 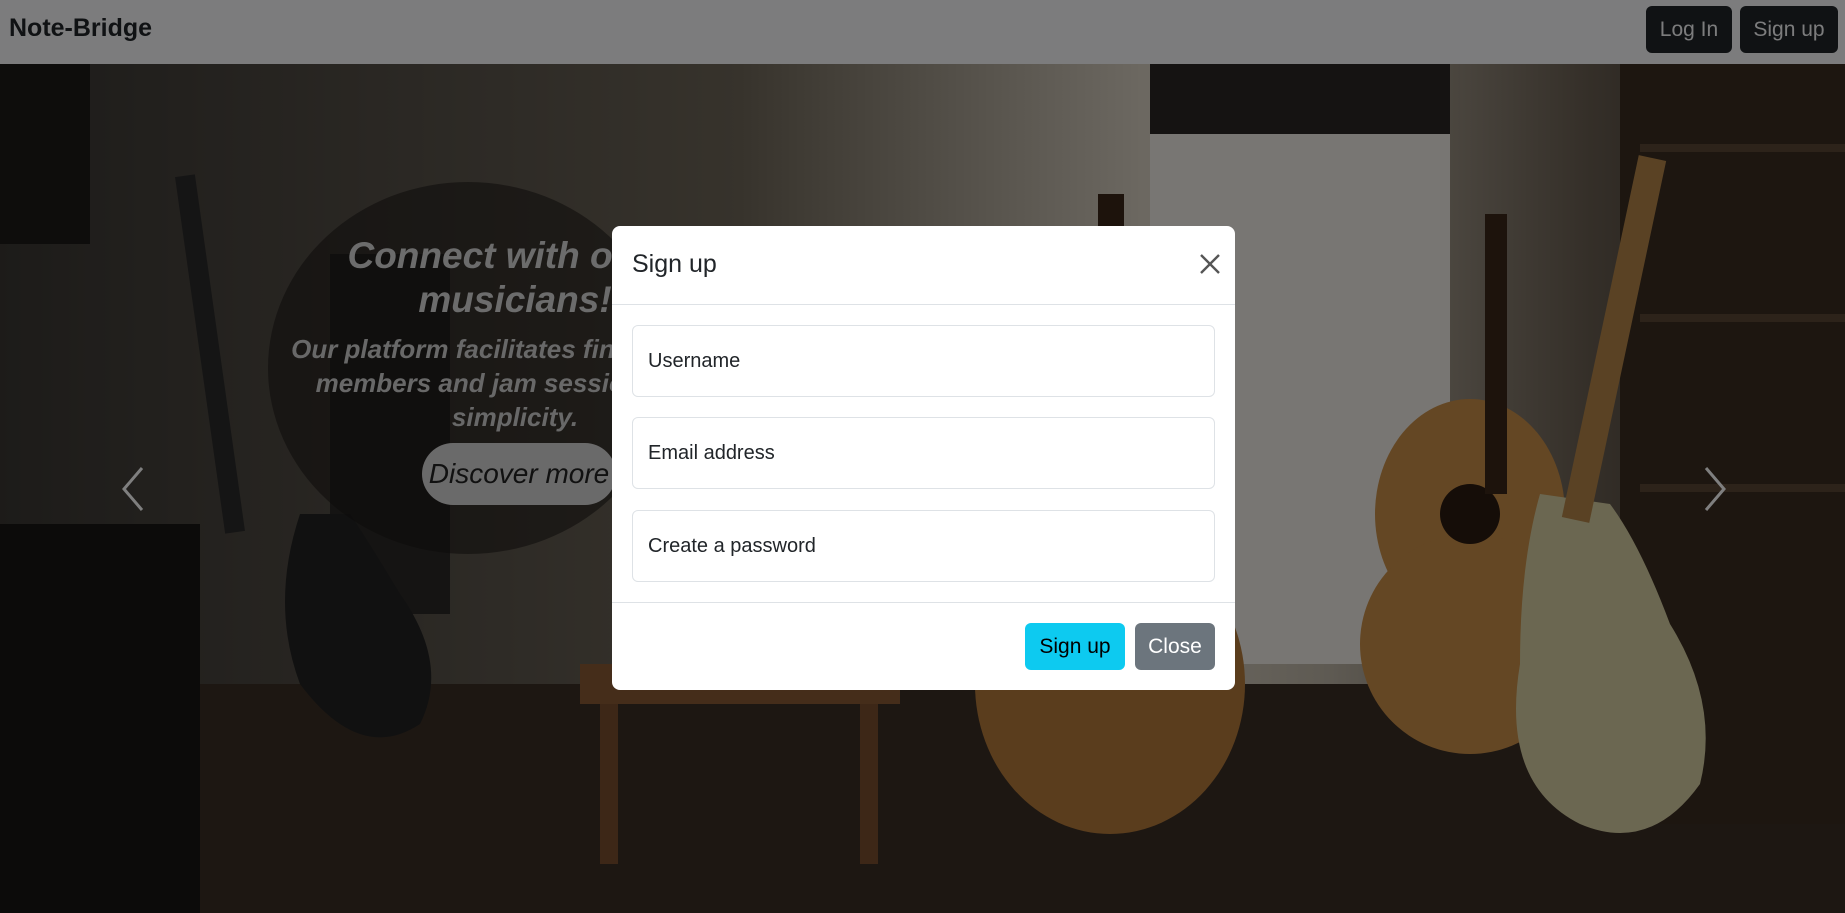 I want to click on signup-submit-button: Sign up, so click(x=1075, y=646).